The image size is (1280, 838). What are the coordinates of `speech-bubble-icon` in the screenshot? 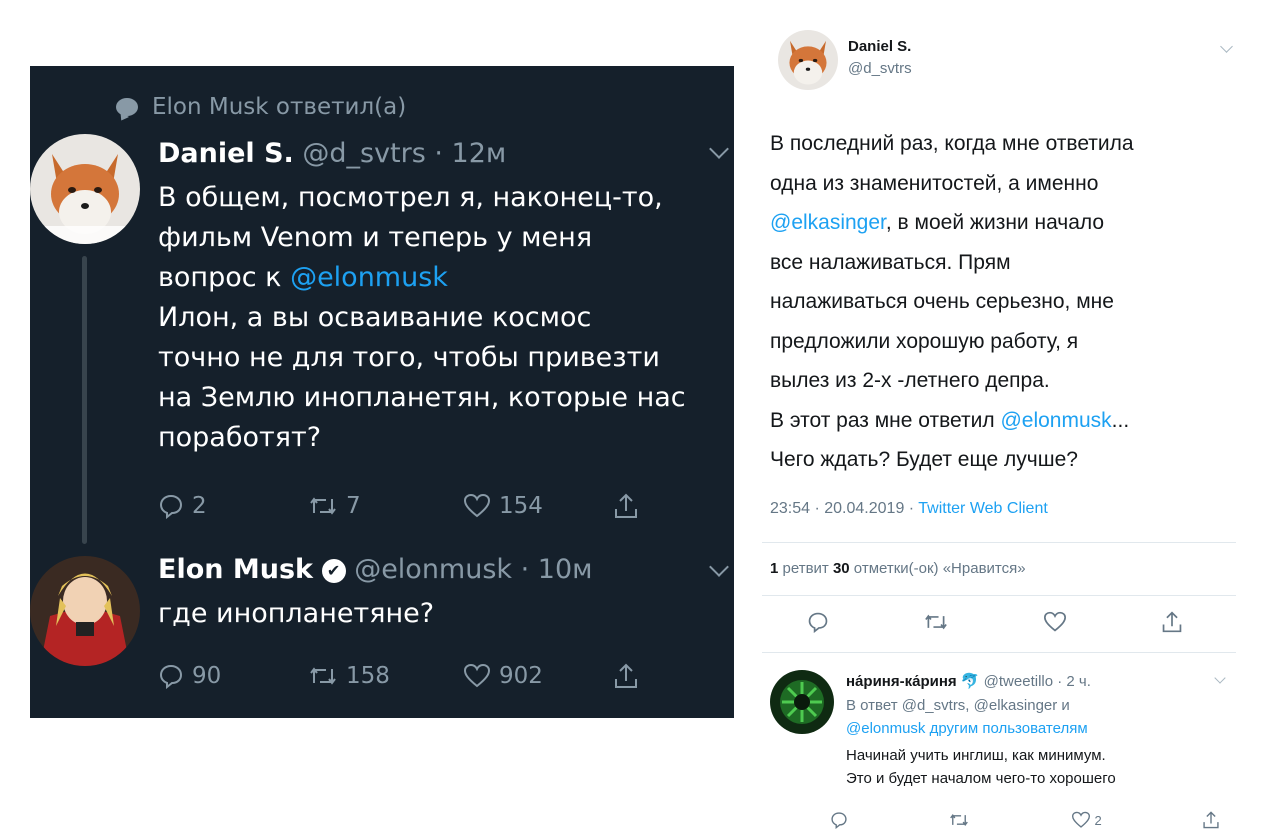 It's located at (127, 107).